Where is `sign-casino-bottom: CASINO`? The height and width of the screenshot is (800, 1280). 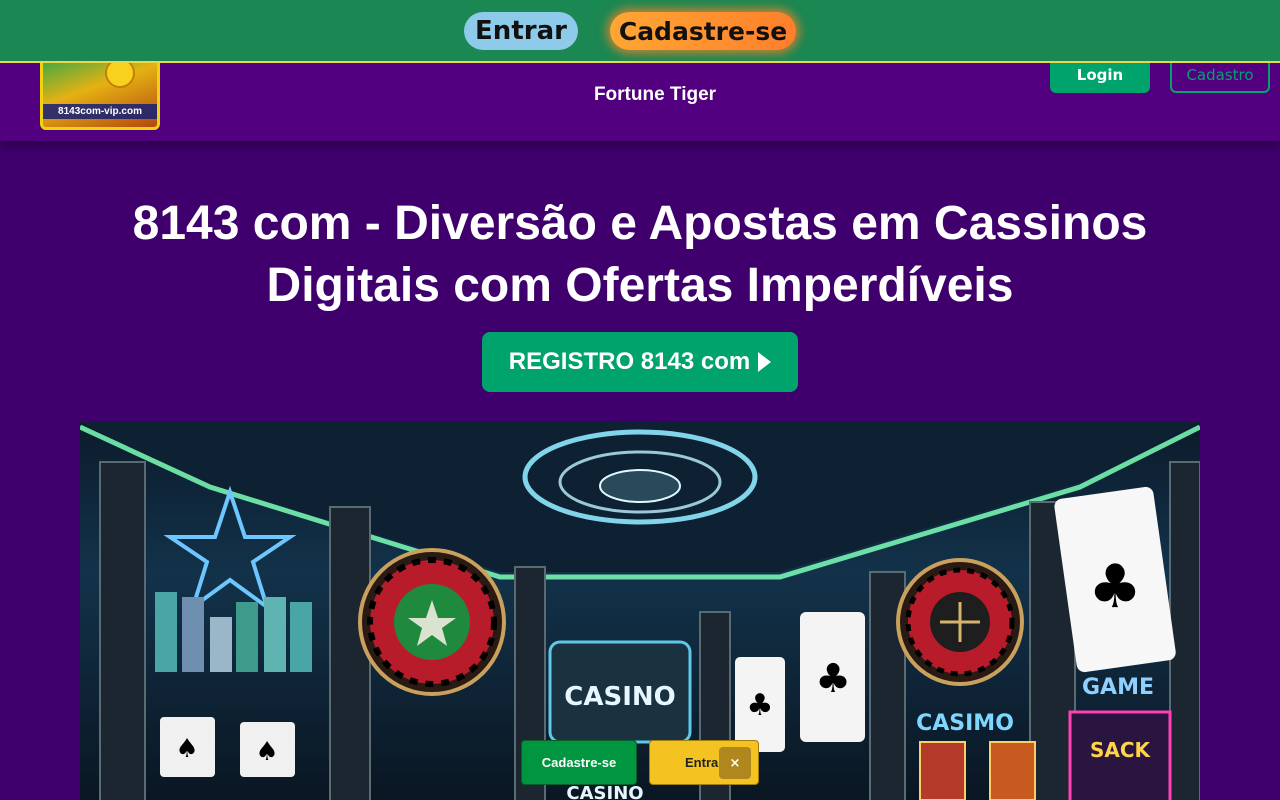
sign-casino-bottom: CASINO is located at coordinates (604, 791).